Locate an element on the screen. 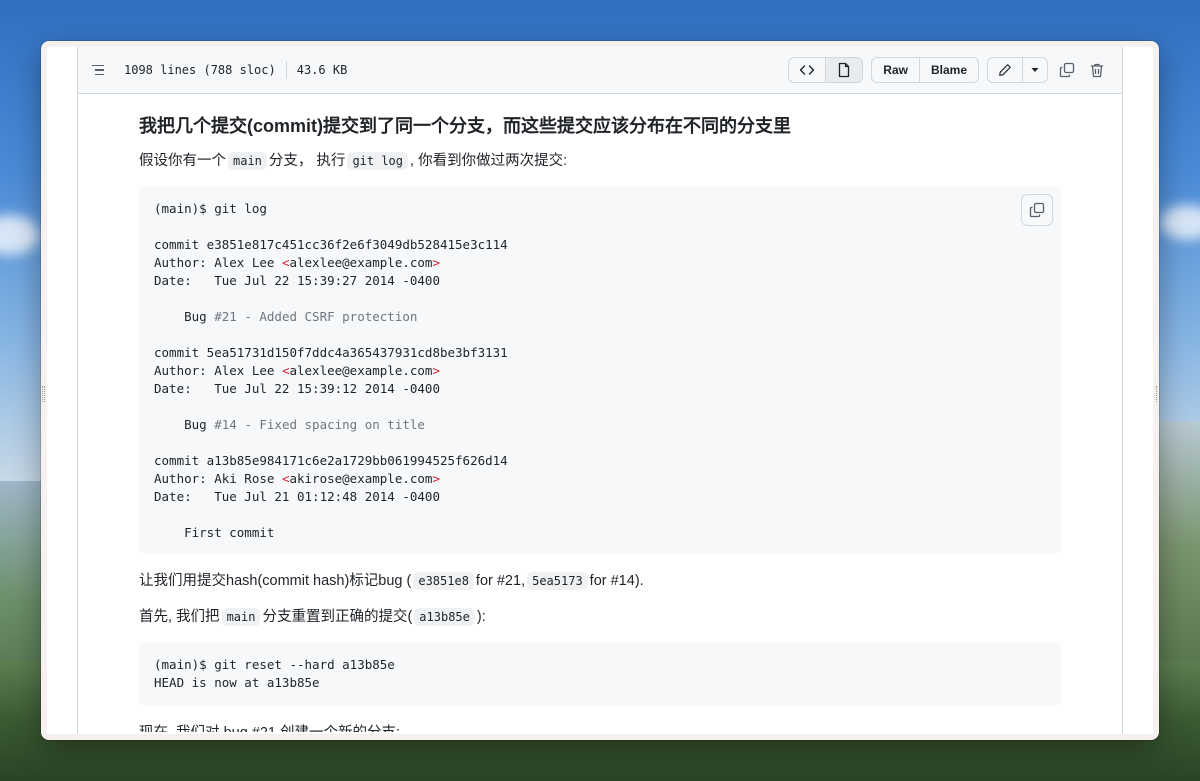 Image resolution: width=1200 pixels, height=781 pixels. code-line: First commit is located at coordinates (214, 532).